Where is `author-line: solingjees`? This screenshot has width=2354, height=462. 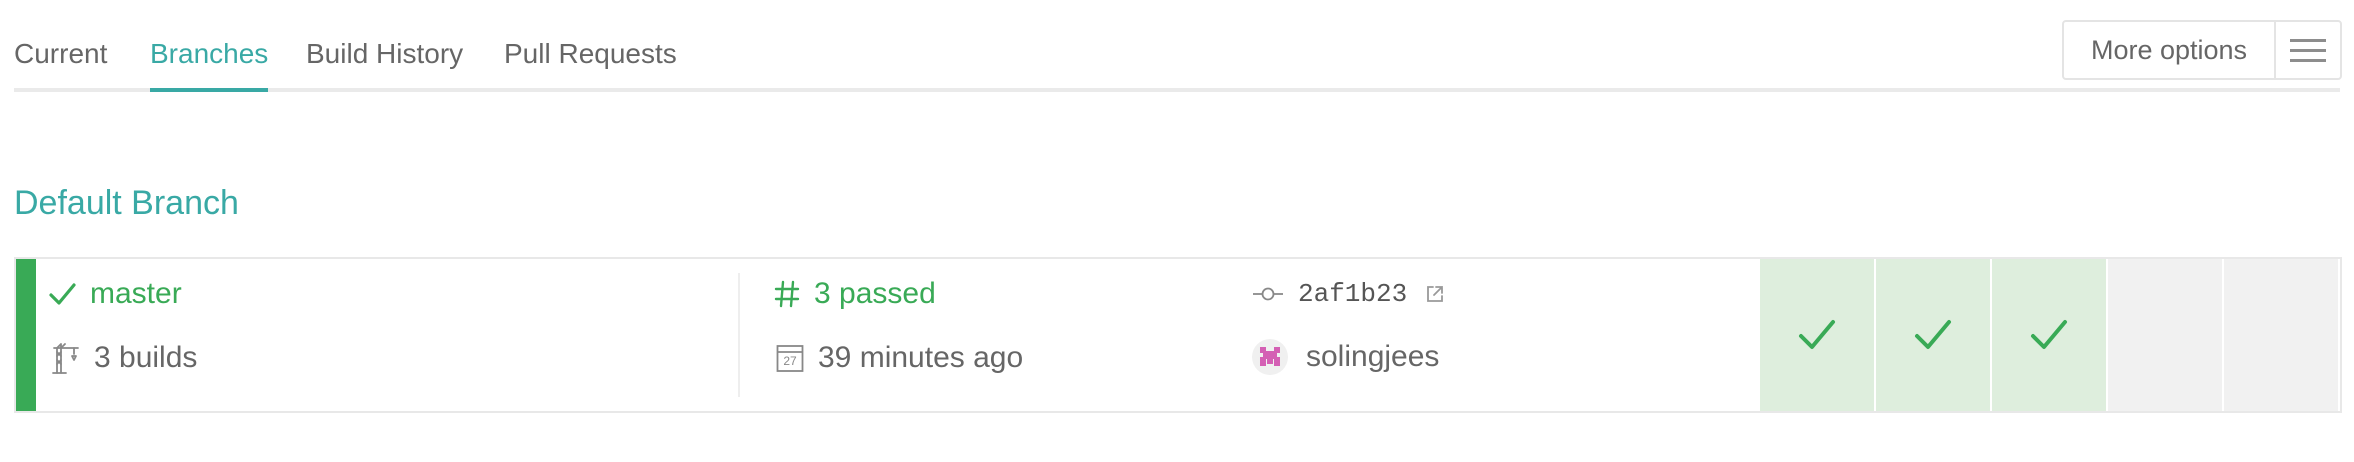 author-line: solingjees is located at coordinates (1345, 357).